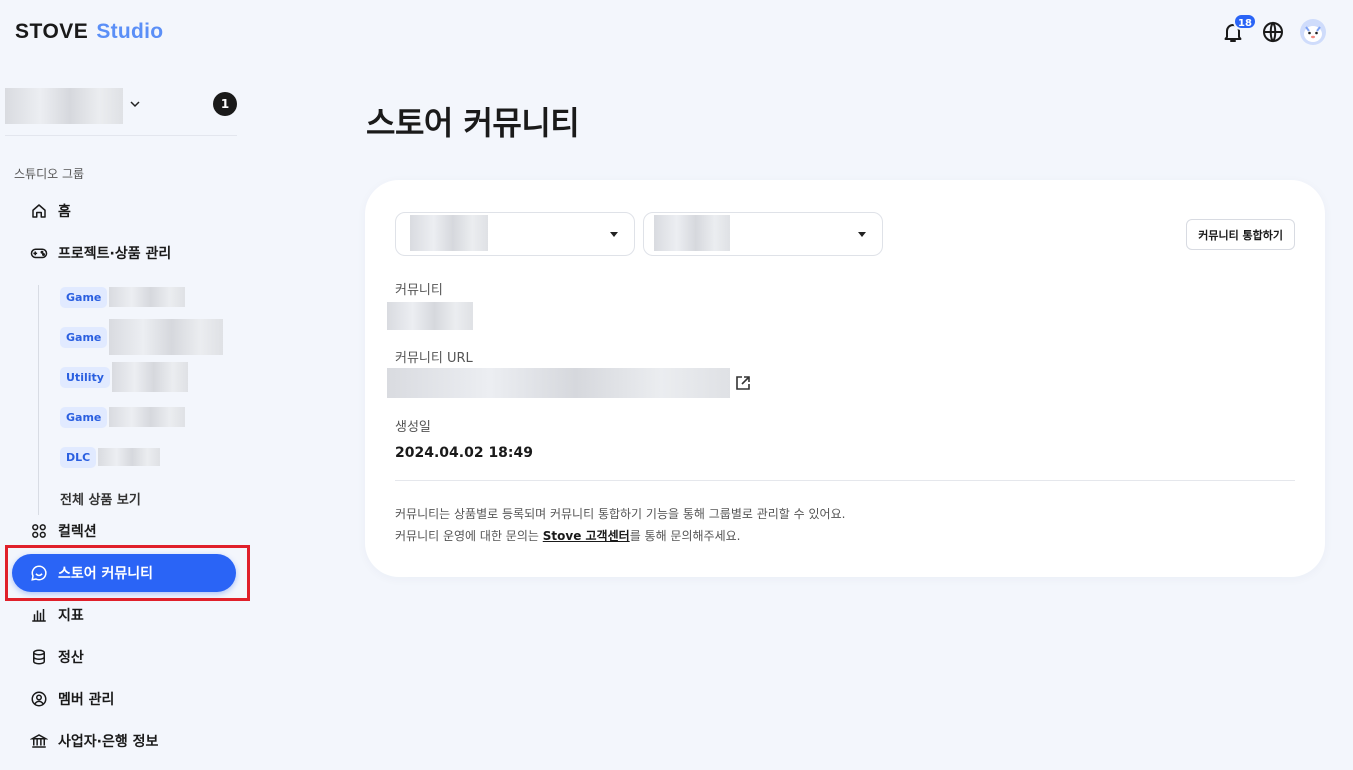  What do you see at coordinates (434, 358) in the screenshot?
I see `community-url-label: 커뮤니티 URL` at bounding box center [434, 358].